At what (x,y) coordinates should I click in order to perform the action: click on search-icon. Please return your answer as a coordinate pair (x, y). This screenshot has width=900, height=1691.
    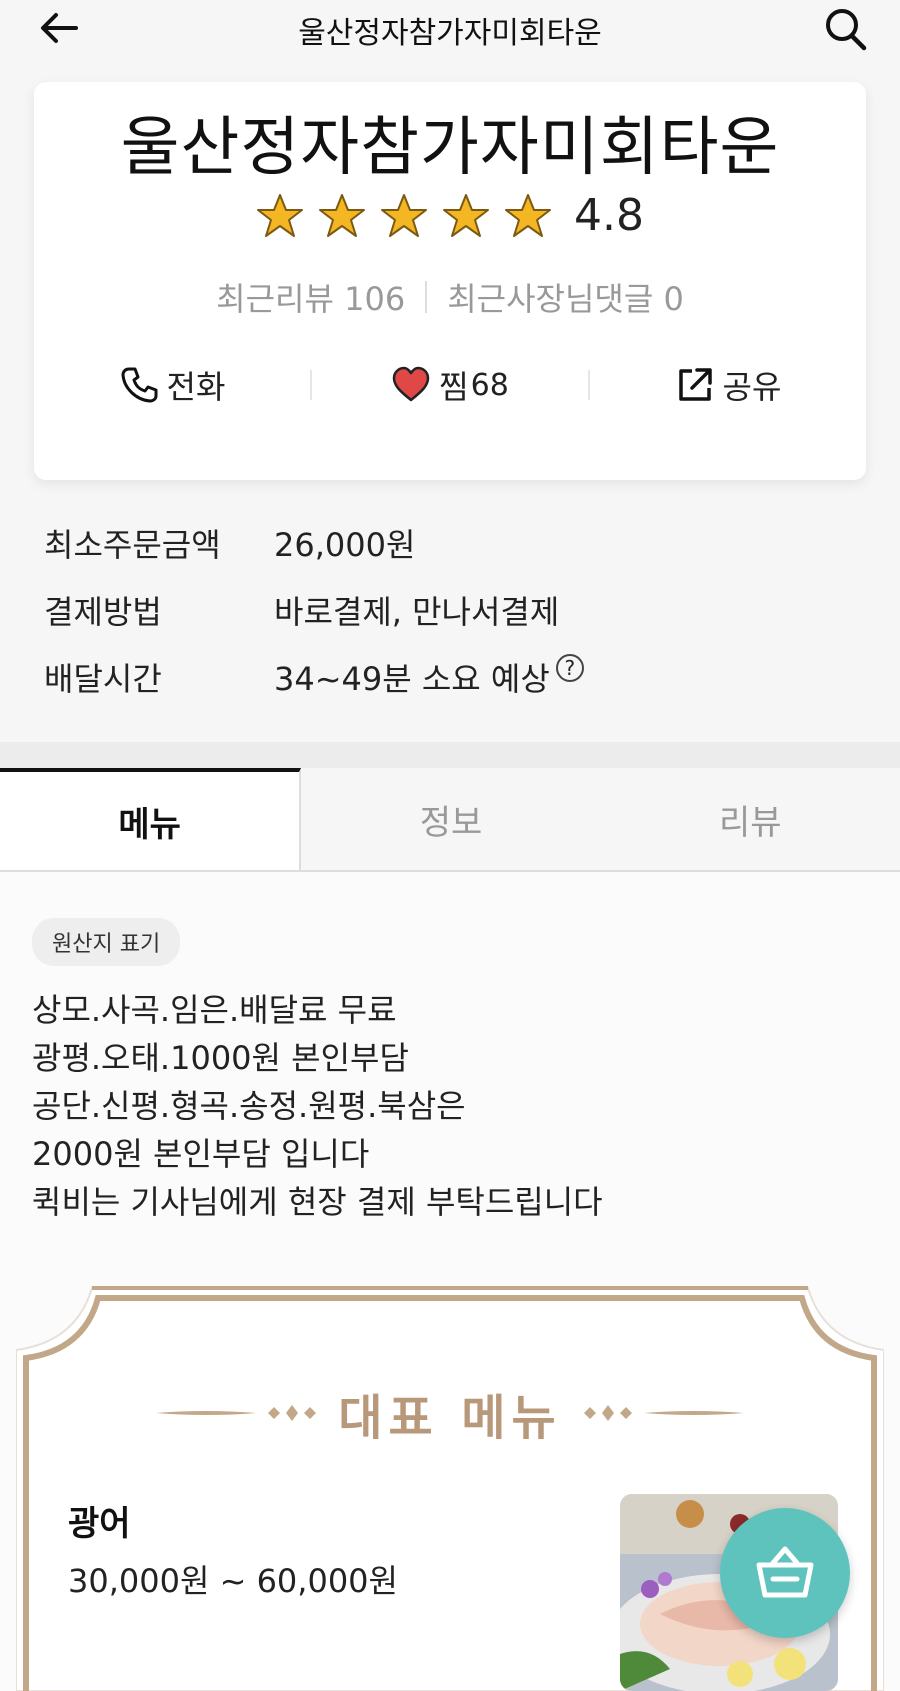
    Looking at the image, I should click on (846, 29).